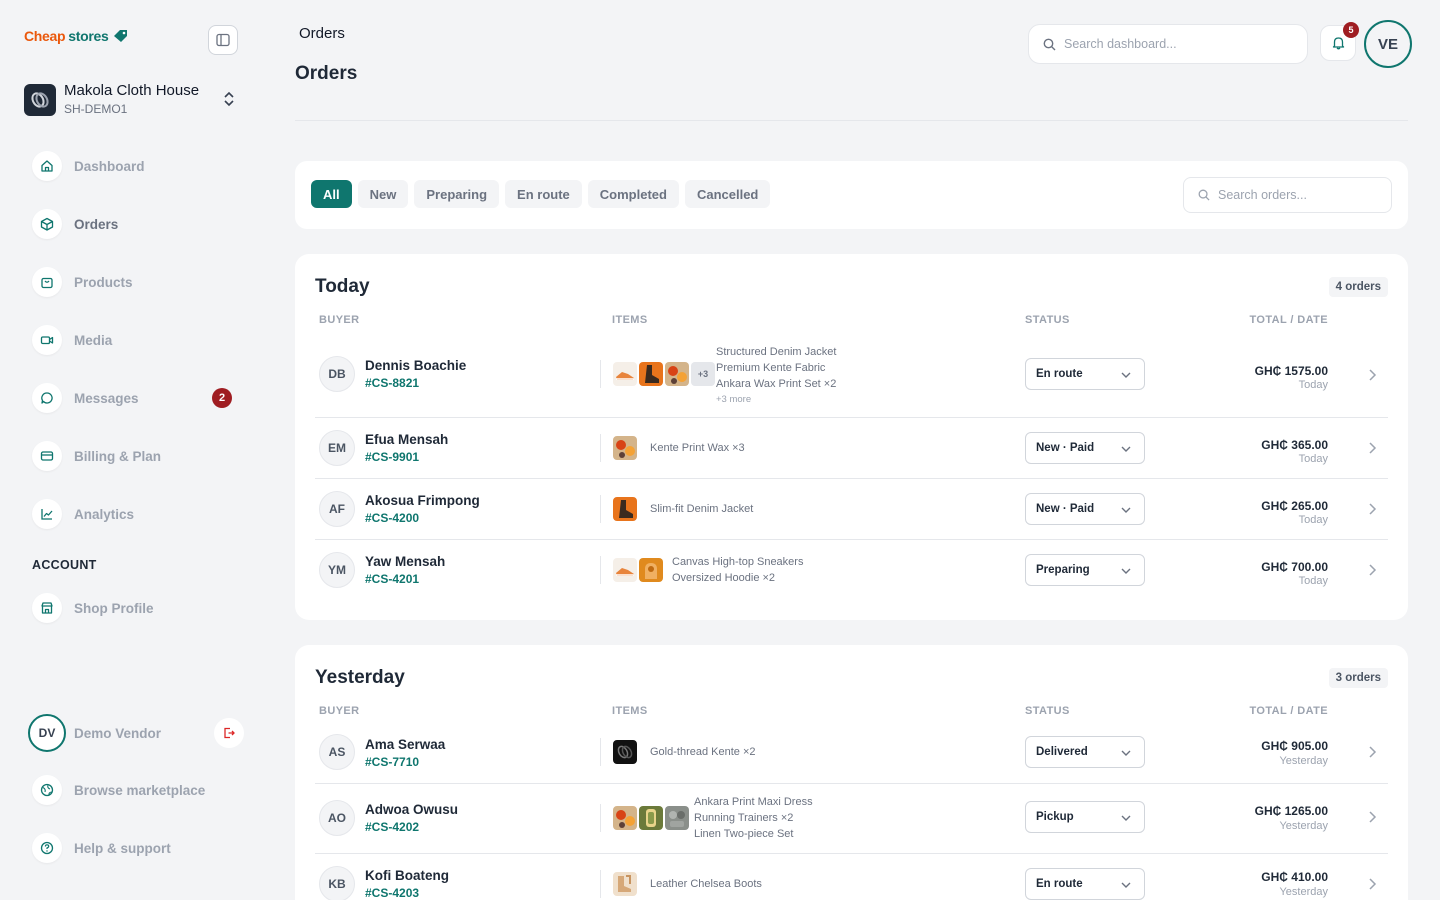 The width and height of the screenshot is (1440, 900). I want to click on order-id: #CS-4202, so click(392, 827).